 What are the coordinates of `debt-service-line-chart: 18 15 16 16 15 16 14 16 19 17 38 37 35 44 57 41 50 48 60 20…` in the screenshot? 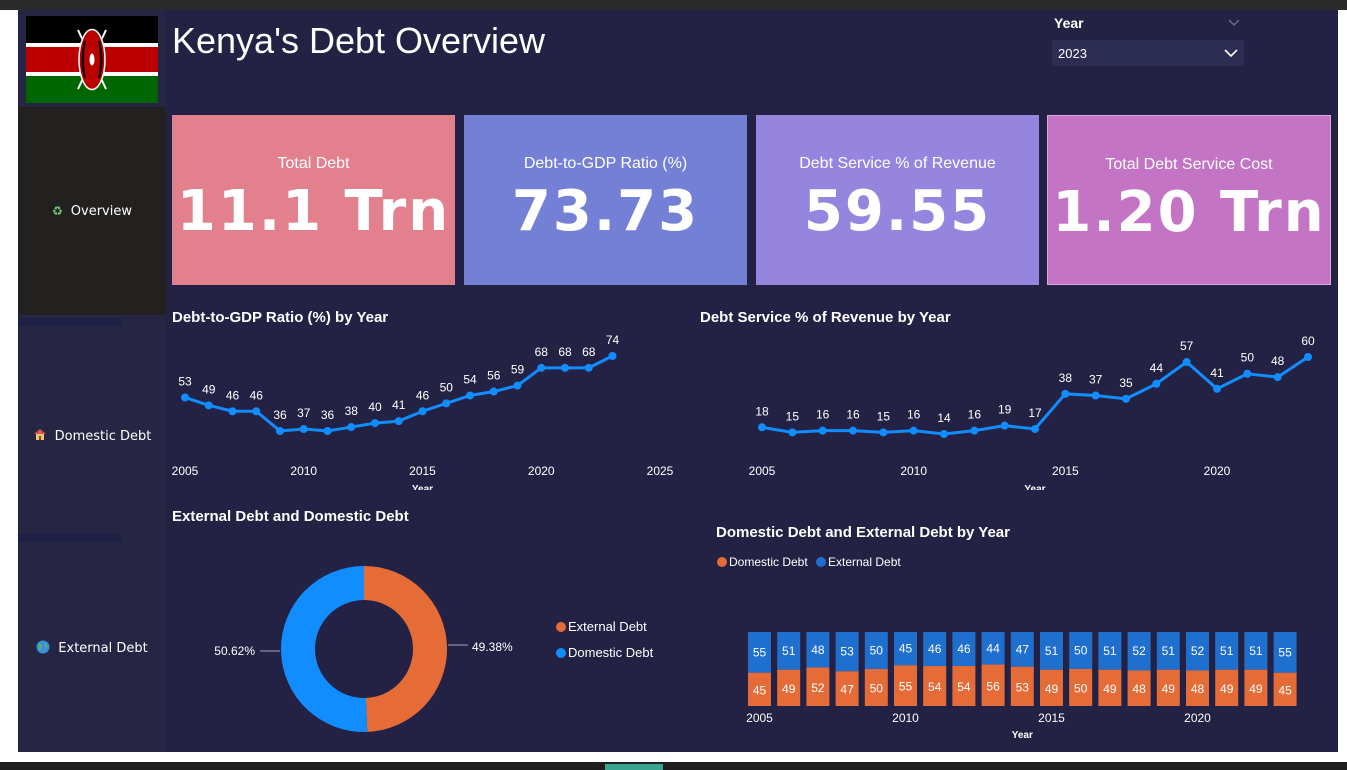 It's located at (1008, 410).